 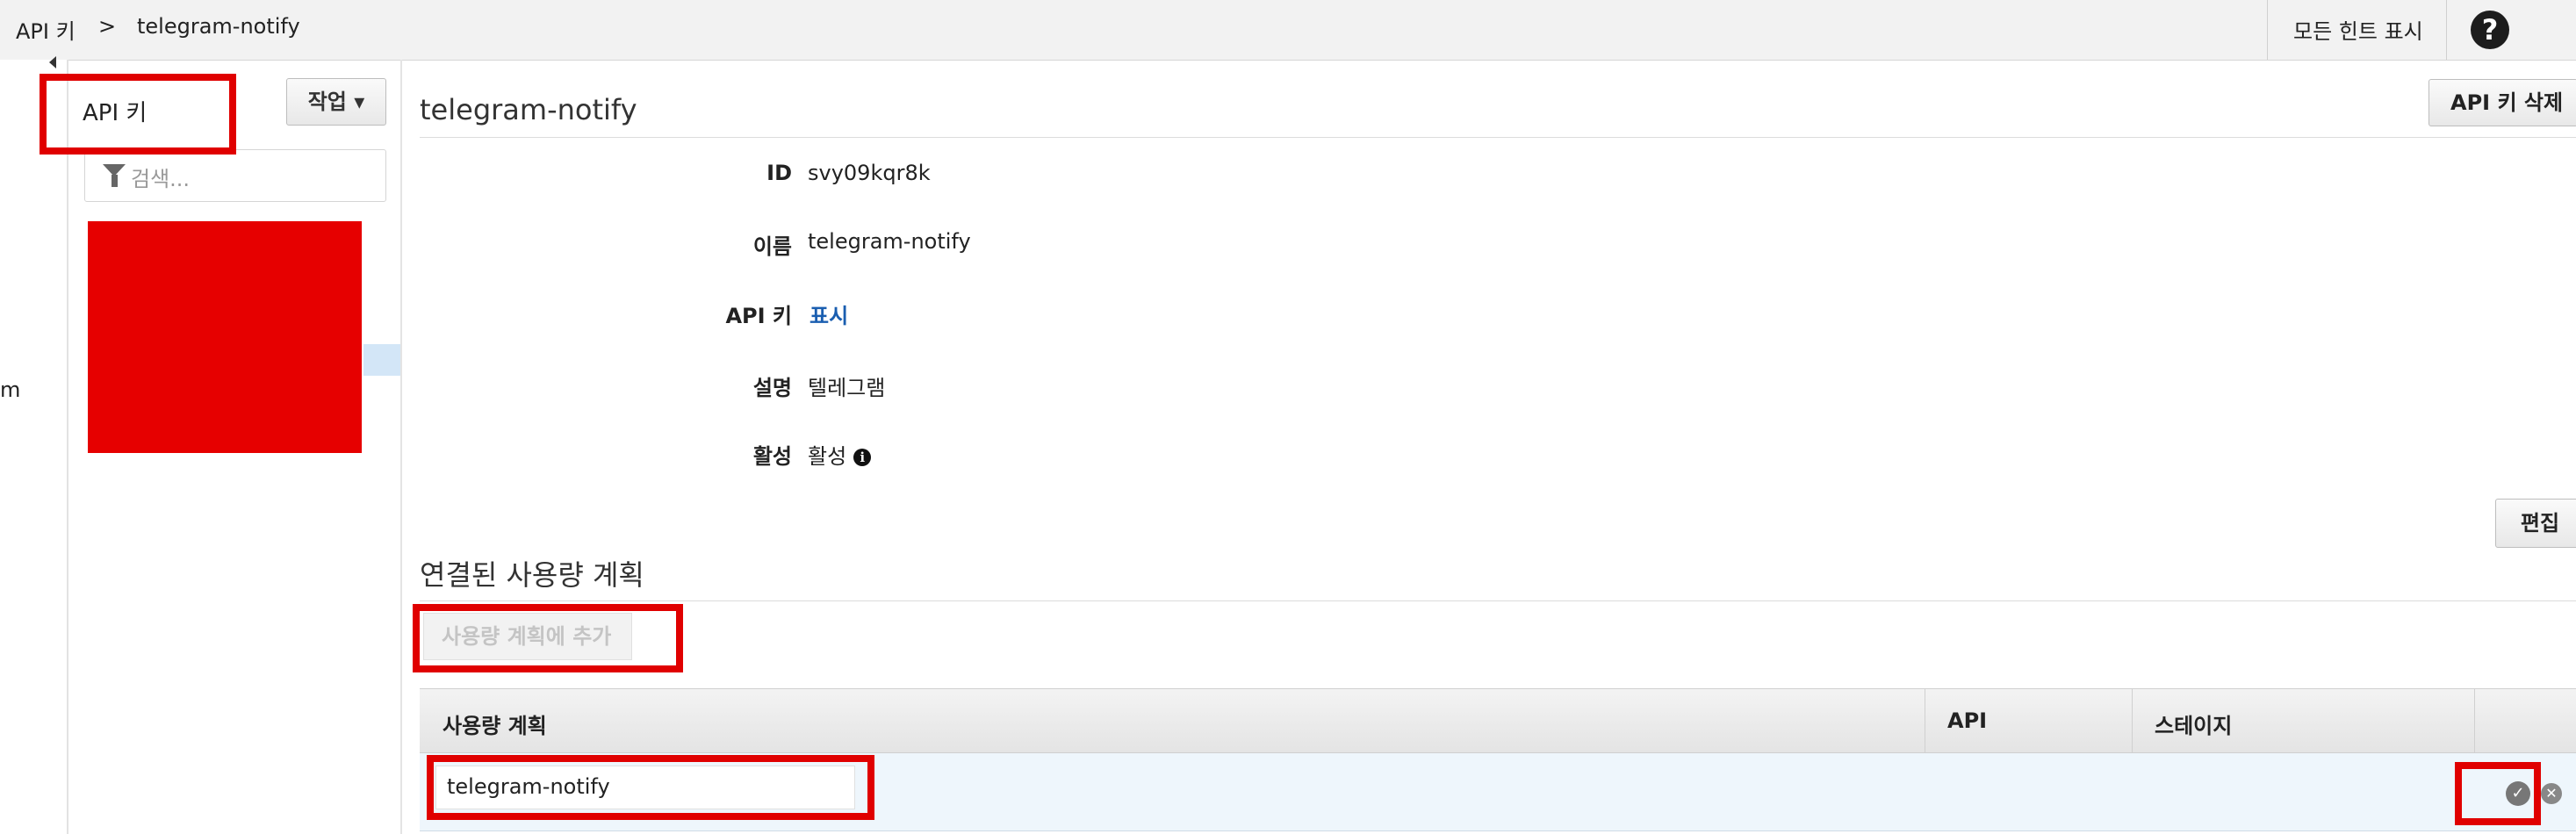 What do you see at coordinates (46, 30) in the screenshot?
I see `breadcrumb-root: API 키` at bounding box center [46, 30].